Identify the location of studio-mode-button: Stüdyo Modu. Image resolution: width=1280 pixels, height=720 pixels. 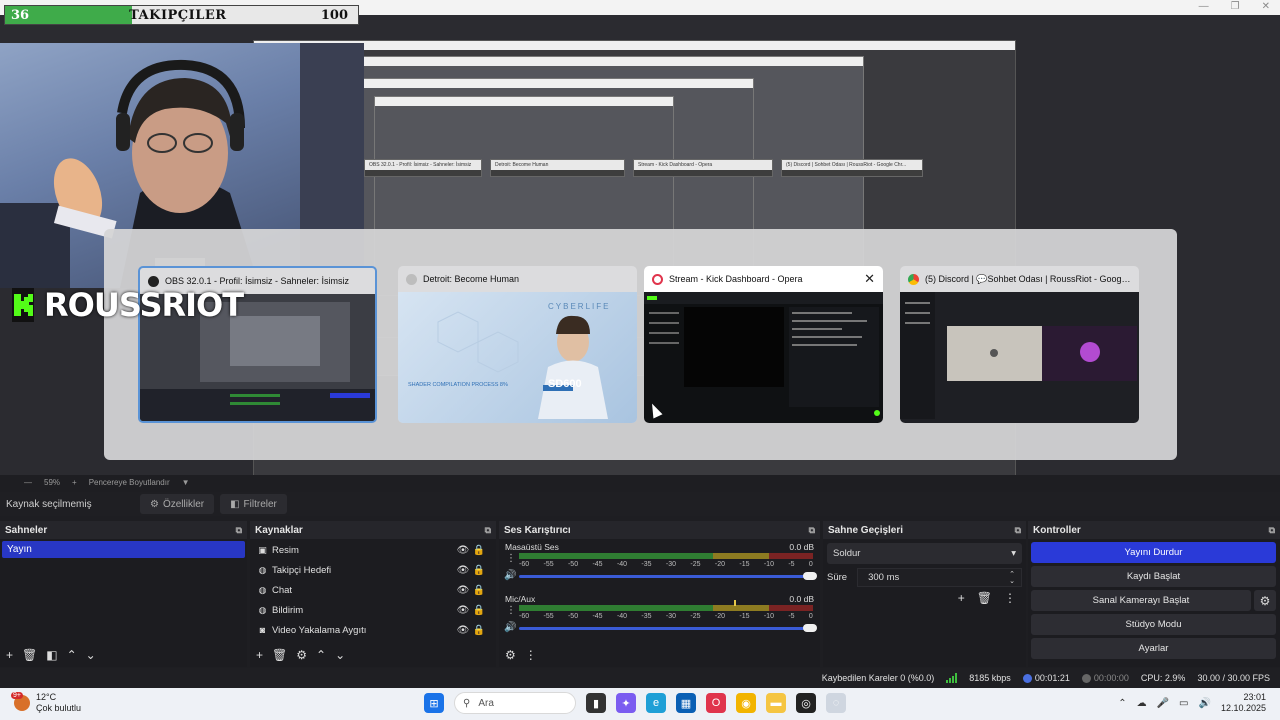
(1153, 624).